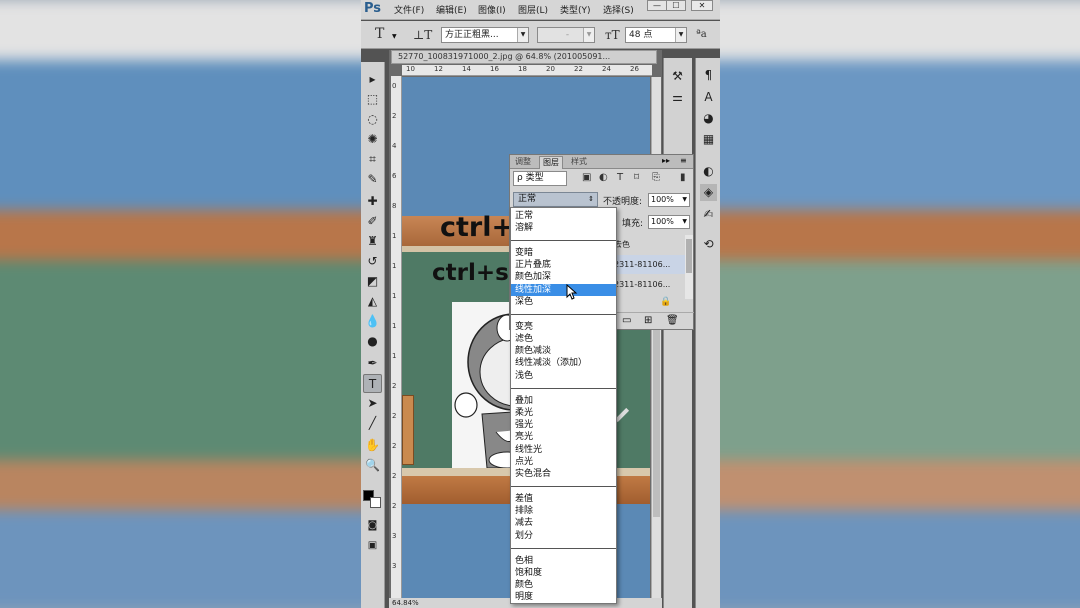 The height and width of the screenshot is (608, 1080). Describe the element at coordinates (563, 401) in the screenshot. I see `blend-option: 叠加` at that location.